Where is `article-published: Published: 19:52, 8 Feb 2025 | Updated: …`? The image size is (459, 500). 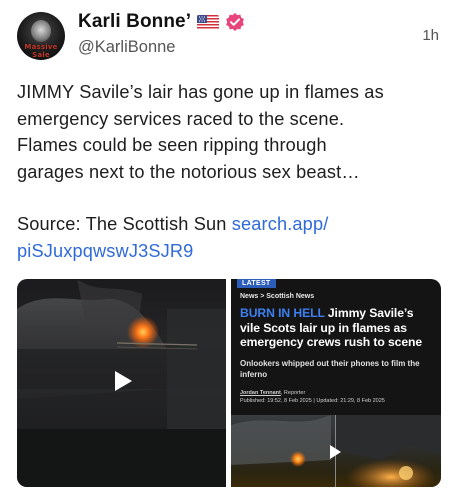 article-published: Published: 19:52, 8 Feb 2025 | Updated: … is located at coordinates (312, 400).